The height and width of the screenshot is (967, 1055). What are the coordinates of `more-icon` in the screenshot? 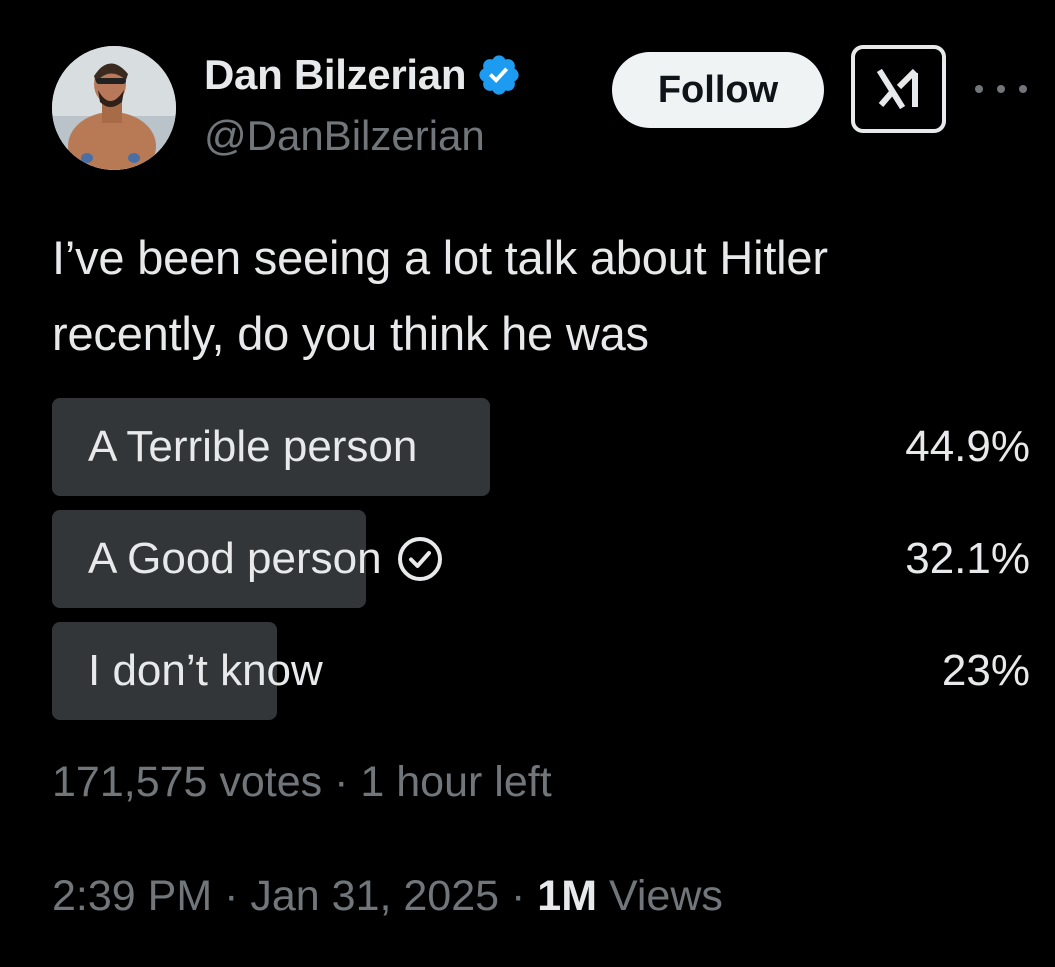 It's located at (1001, 89).